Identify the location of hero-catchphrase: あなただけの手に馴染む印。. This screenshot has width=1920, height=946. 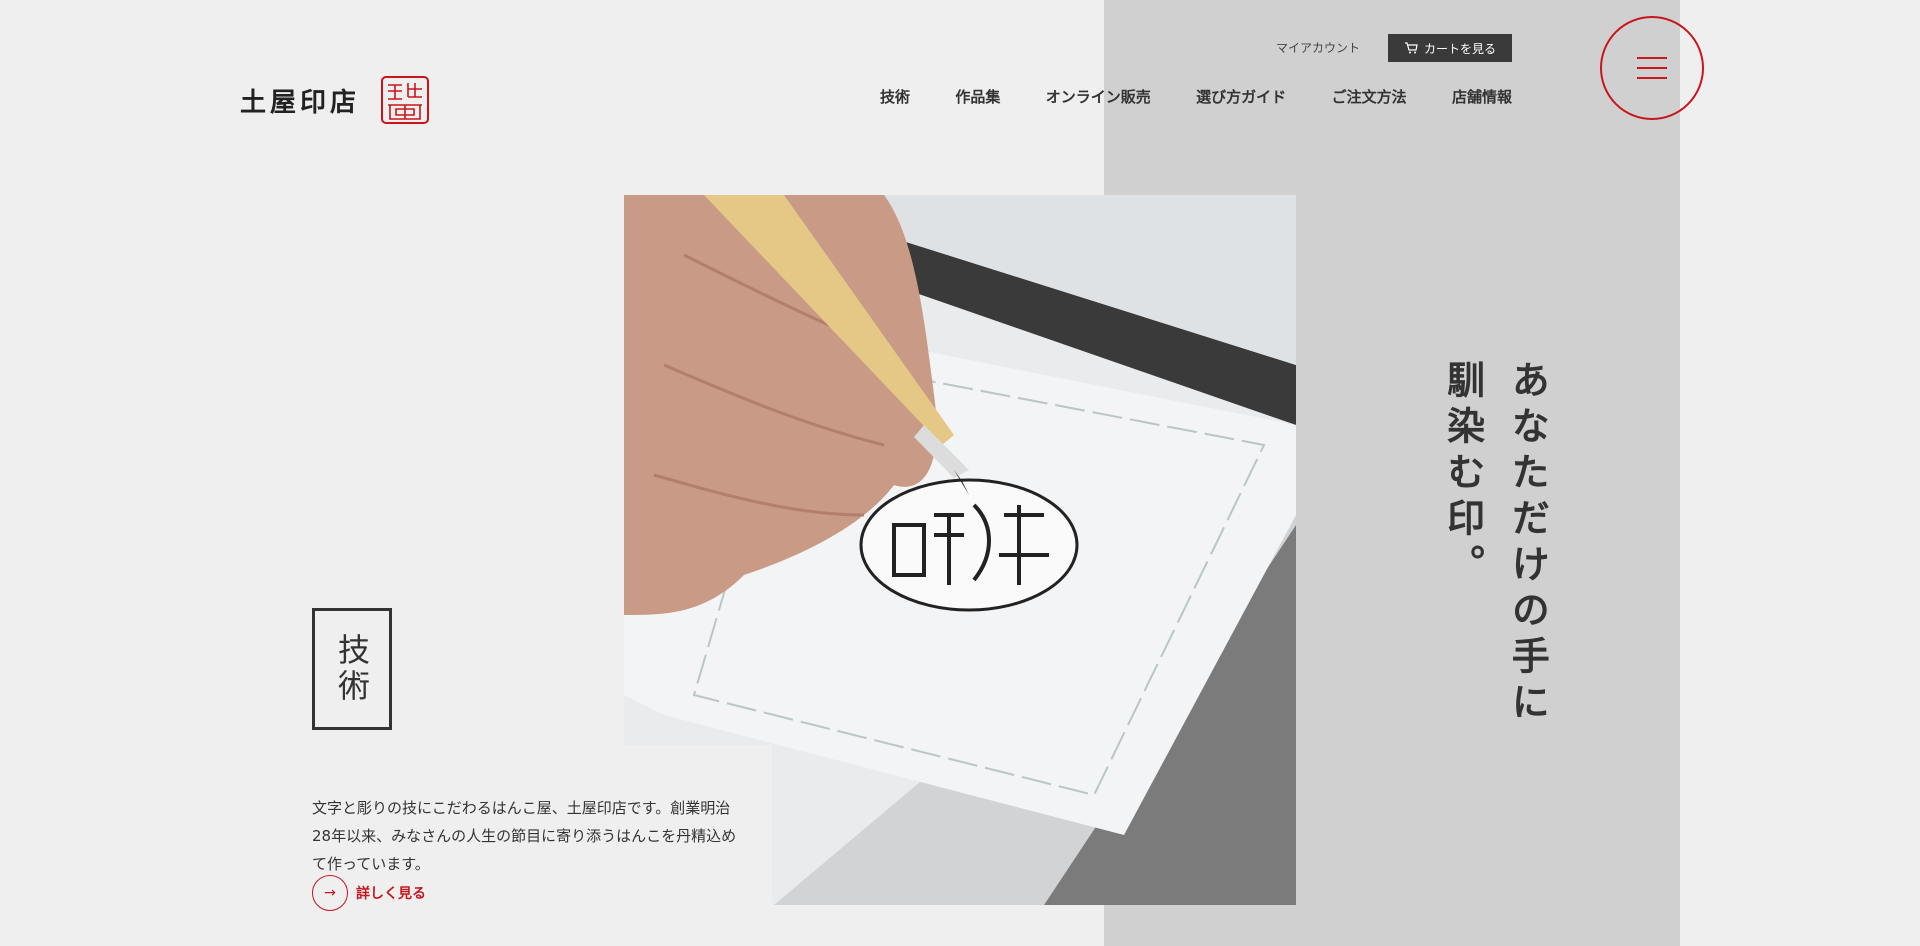
(1495, 544).